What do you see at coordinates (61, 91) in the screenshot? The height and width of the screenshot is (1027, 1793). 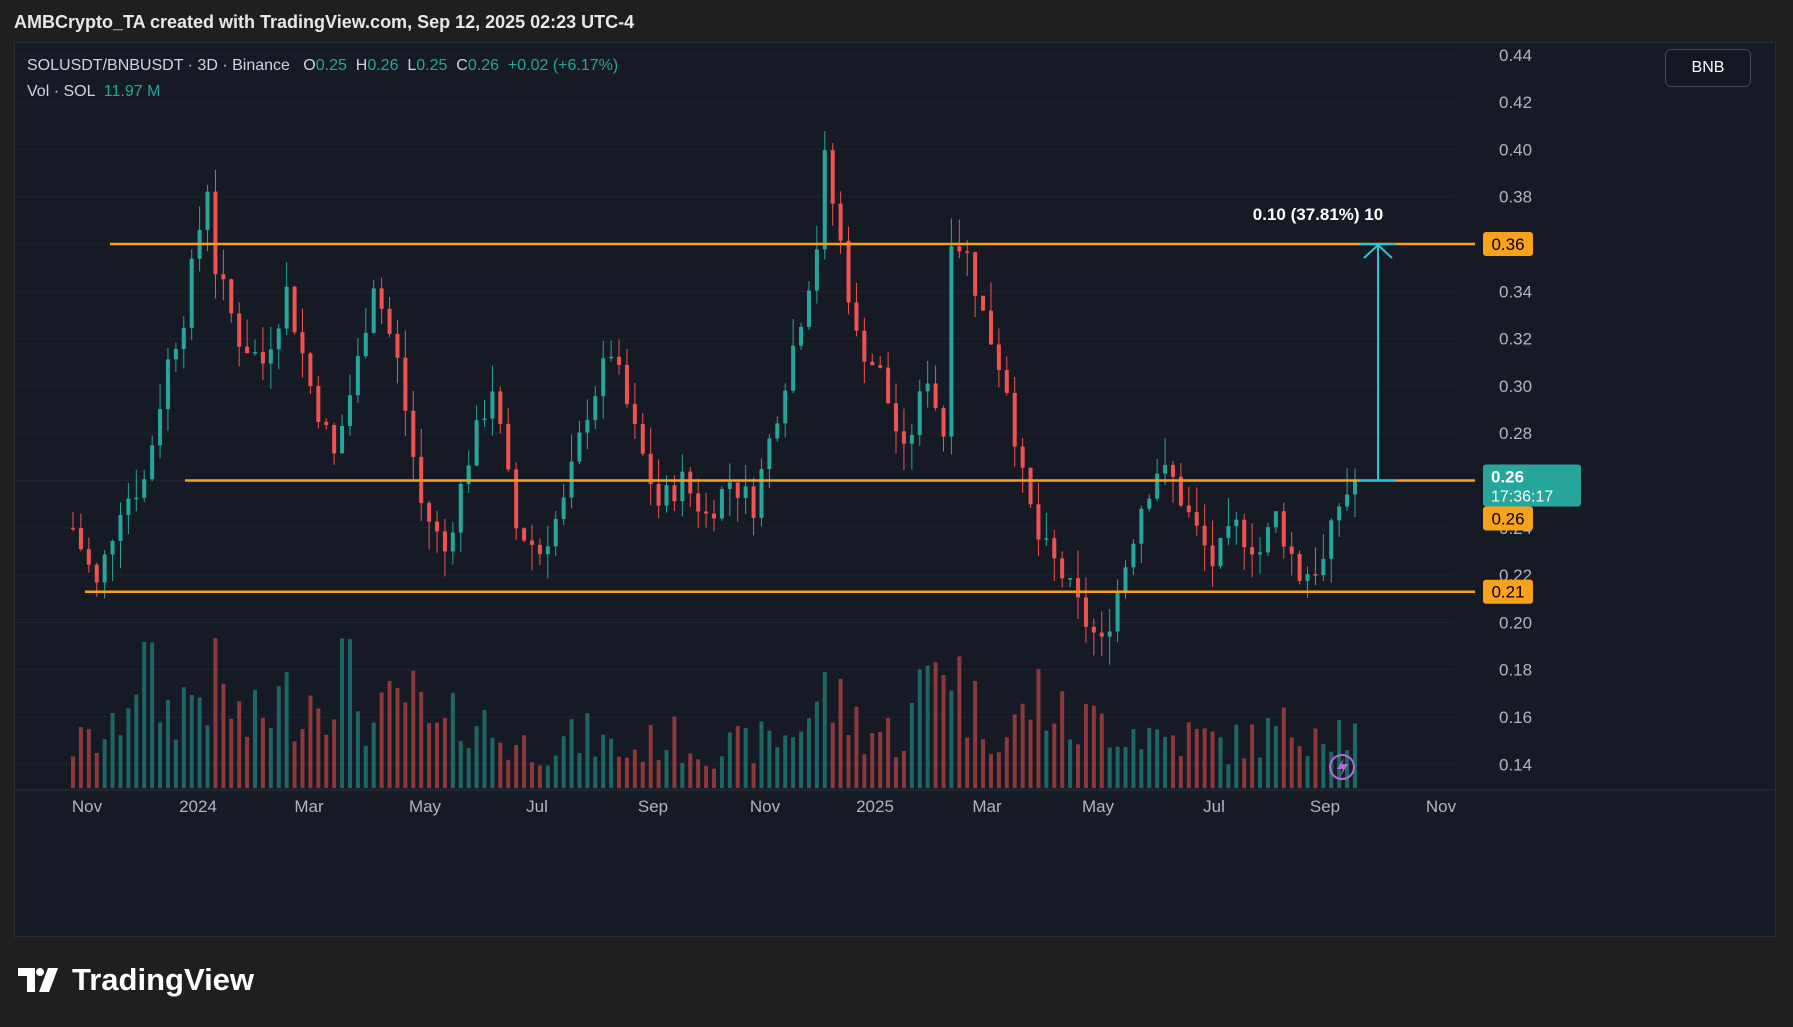 I see `volume-label: Vol · SOL` at bounding box center [61, 91].